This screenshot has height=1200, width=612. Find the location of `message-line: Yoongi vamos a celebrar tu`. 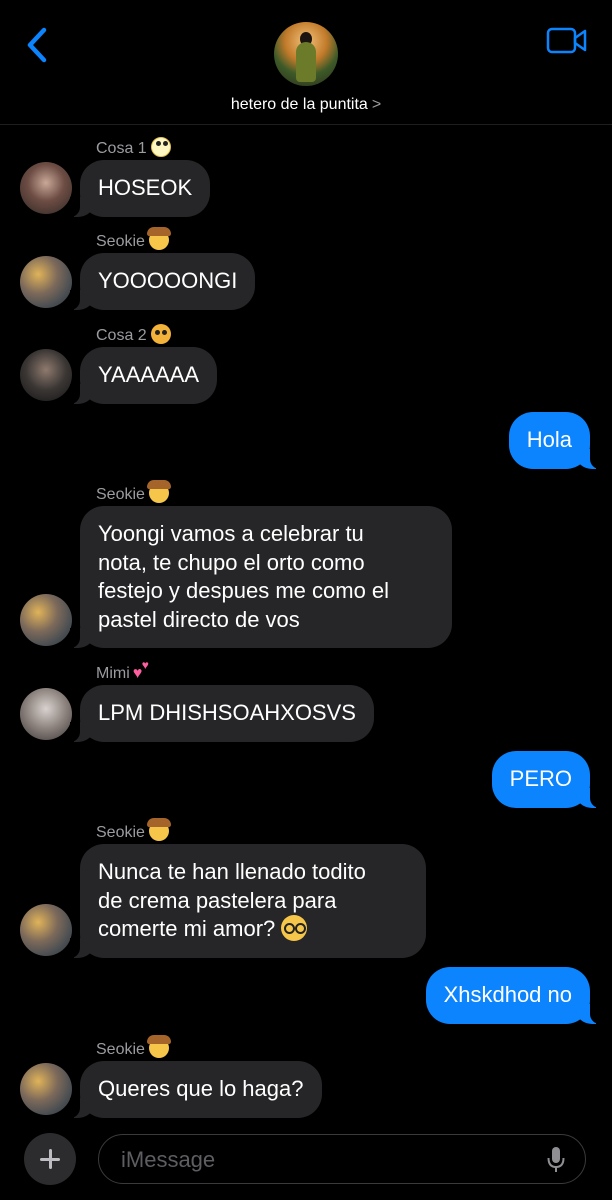

message-line: Yoongi vamos a celebrar tu is located at coordinates (231, 533).